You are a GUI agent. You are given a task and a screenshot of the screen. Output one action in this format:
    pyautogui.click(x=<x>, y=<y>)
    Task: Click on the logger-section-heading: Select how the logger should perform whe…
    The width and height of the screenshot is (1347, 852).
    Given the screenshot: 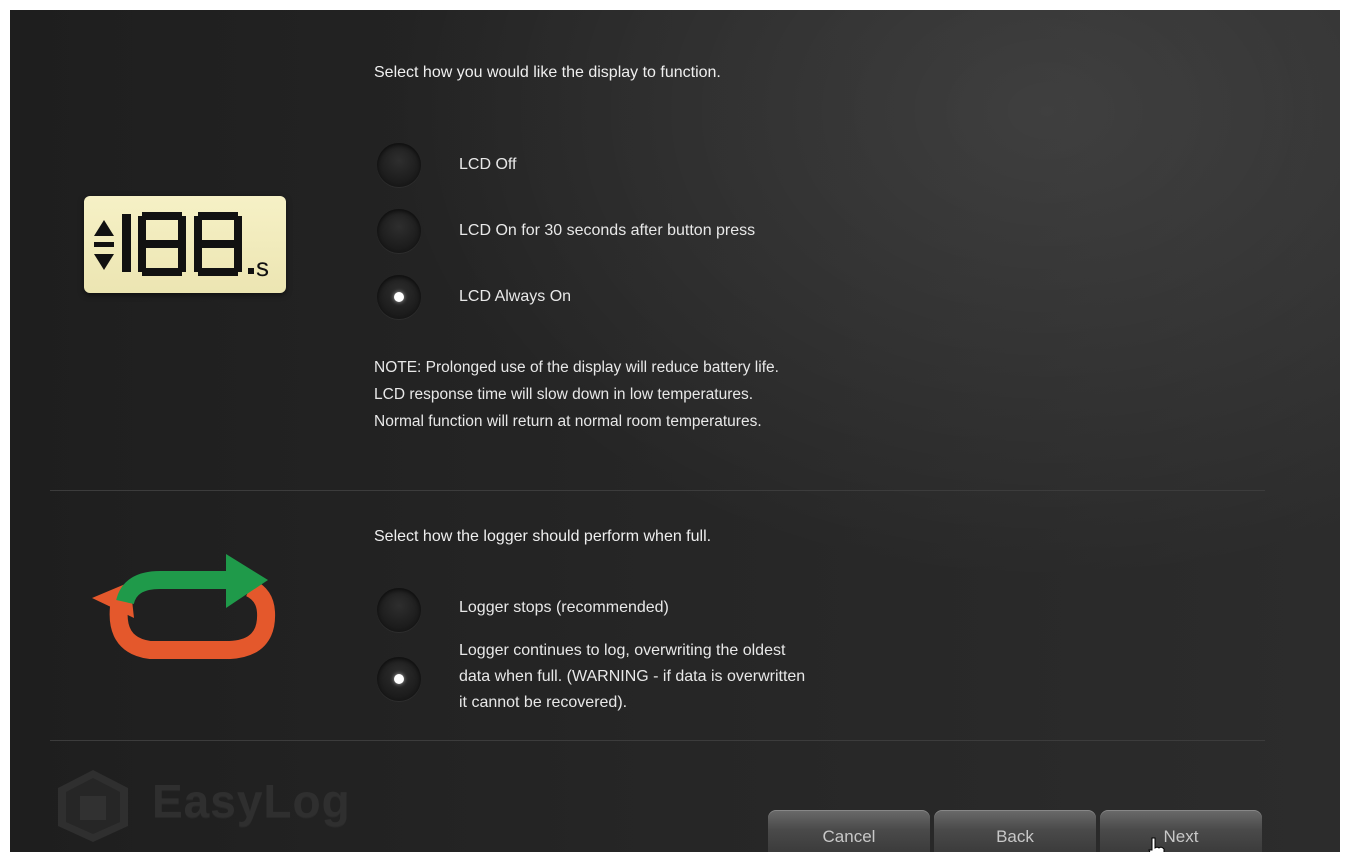 What is the action you would take?
    pyautogui.click(x=543, y=536)
    